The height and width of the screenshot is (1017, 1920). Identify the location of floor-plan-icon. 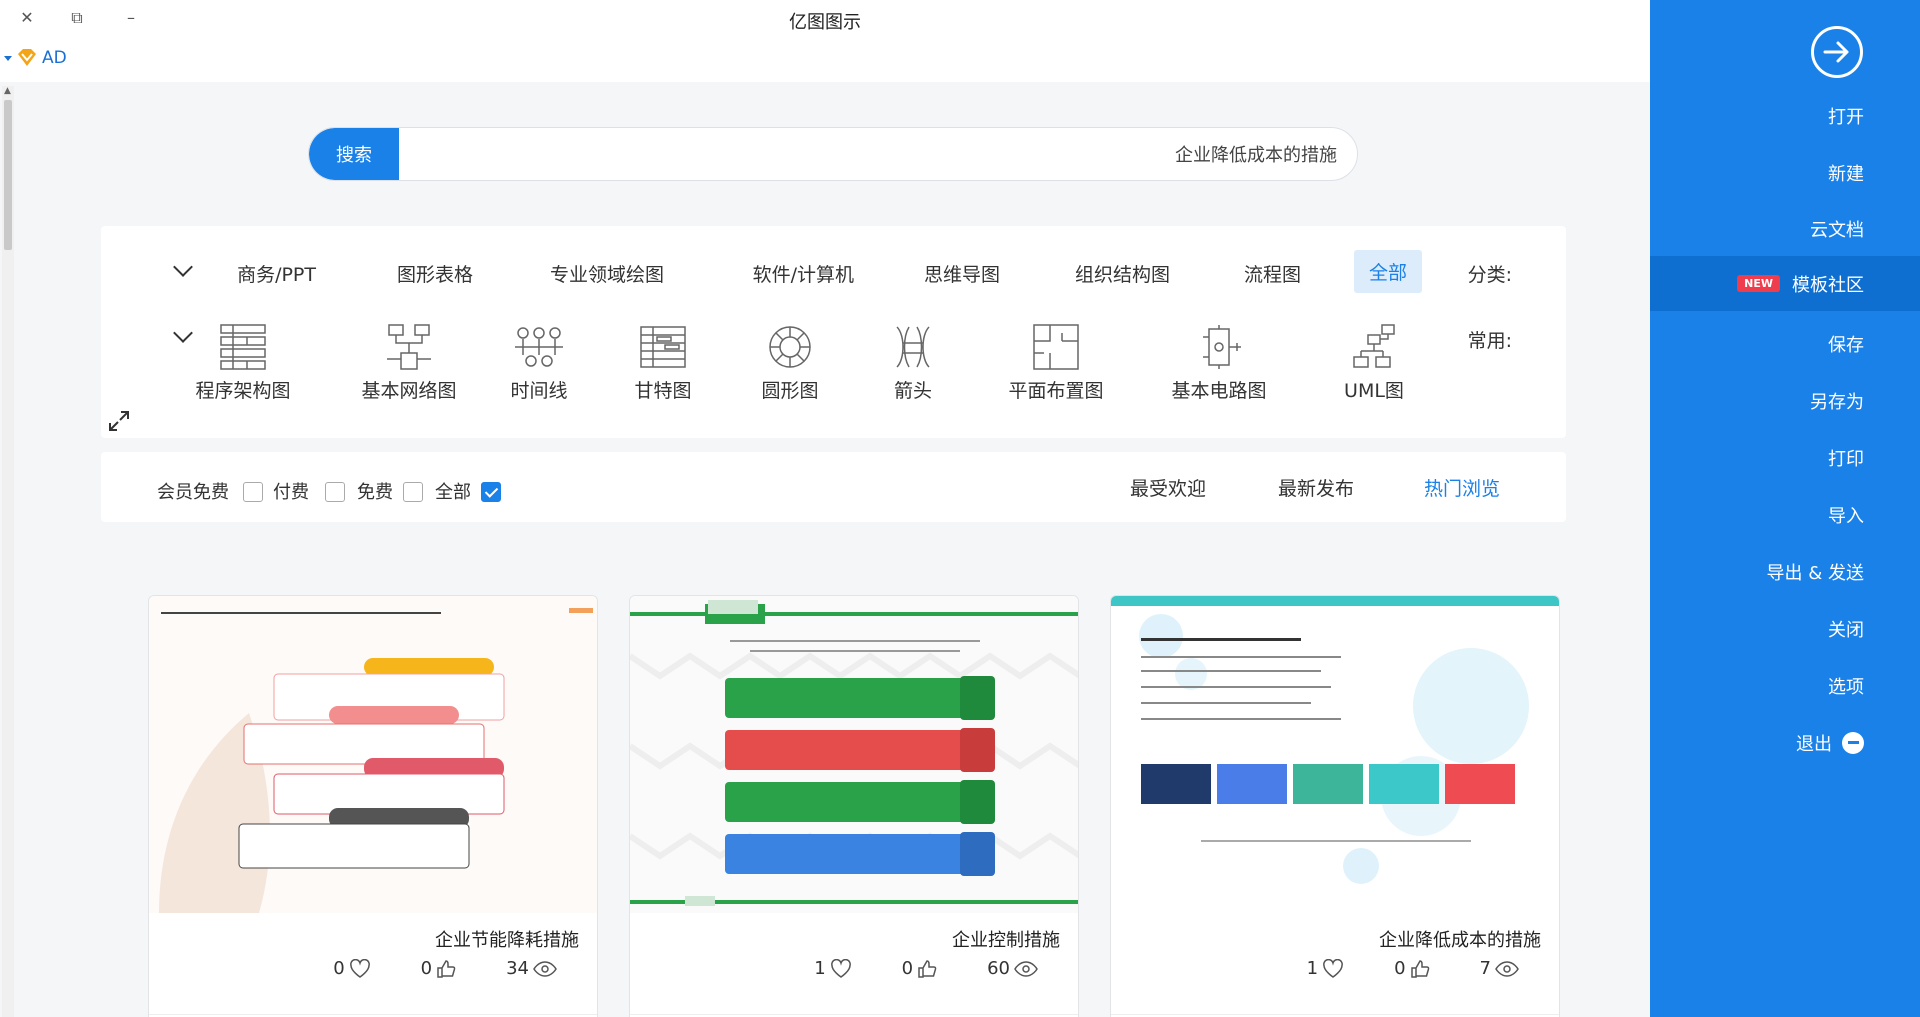
(1056, 347).